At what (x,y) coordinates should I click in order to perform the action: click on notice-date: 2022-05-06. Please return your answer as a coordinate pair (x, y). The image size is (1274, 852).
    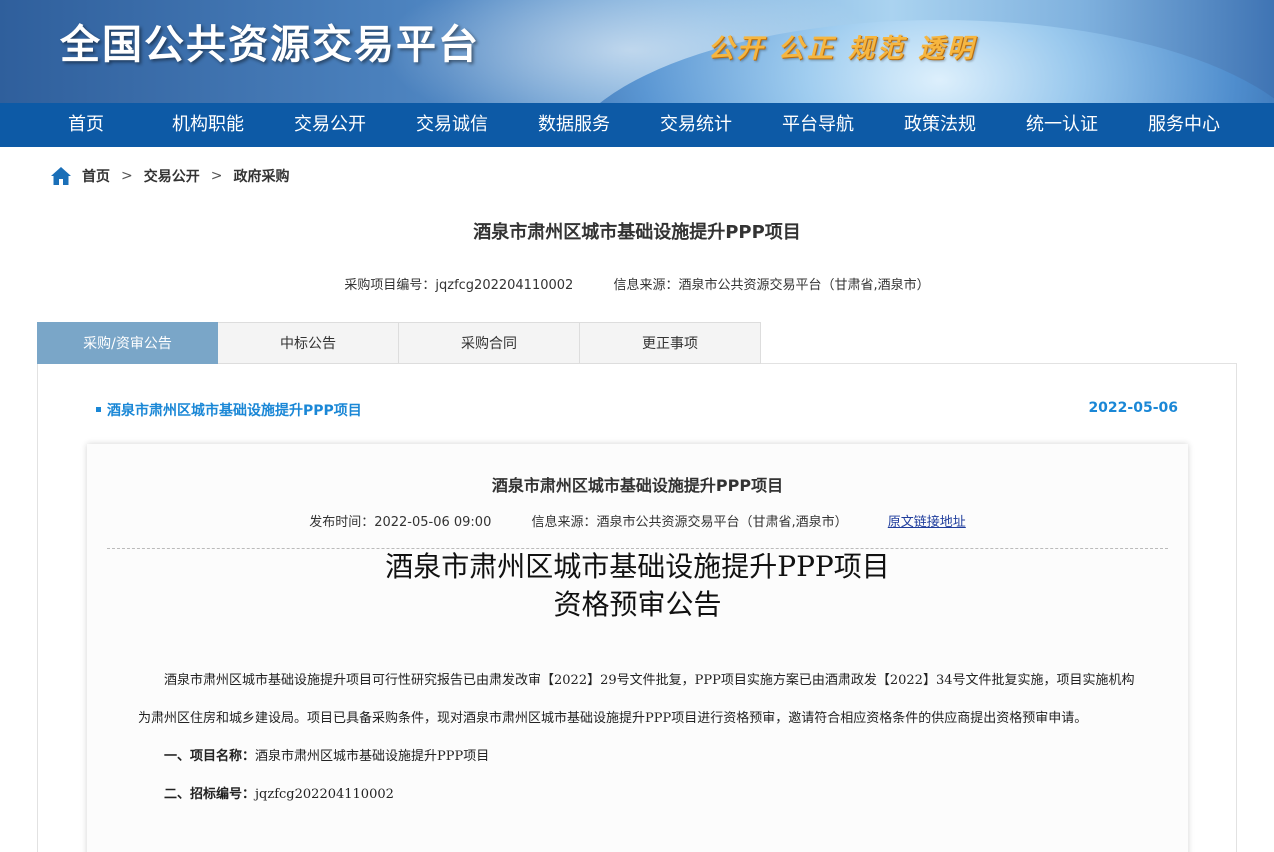
    Looking at the image, I should click on (1133, 408).